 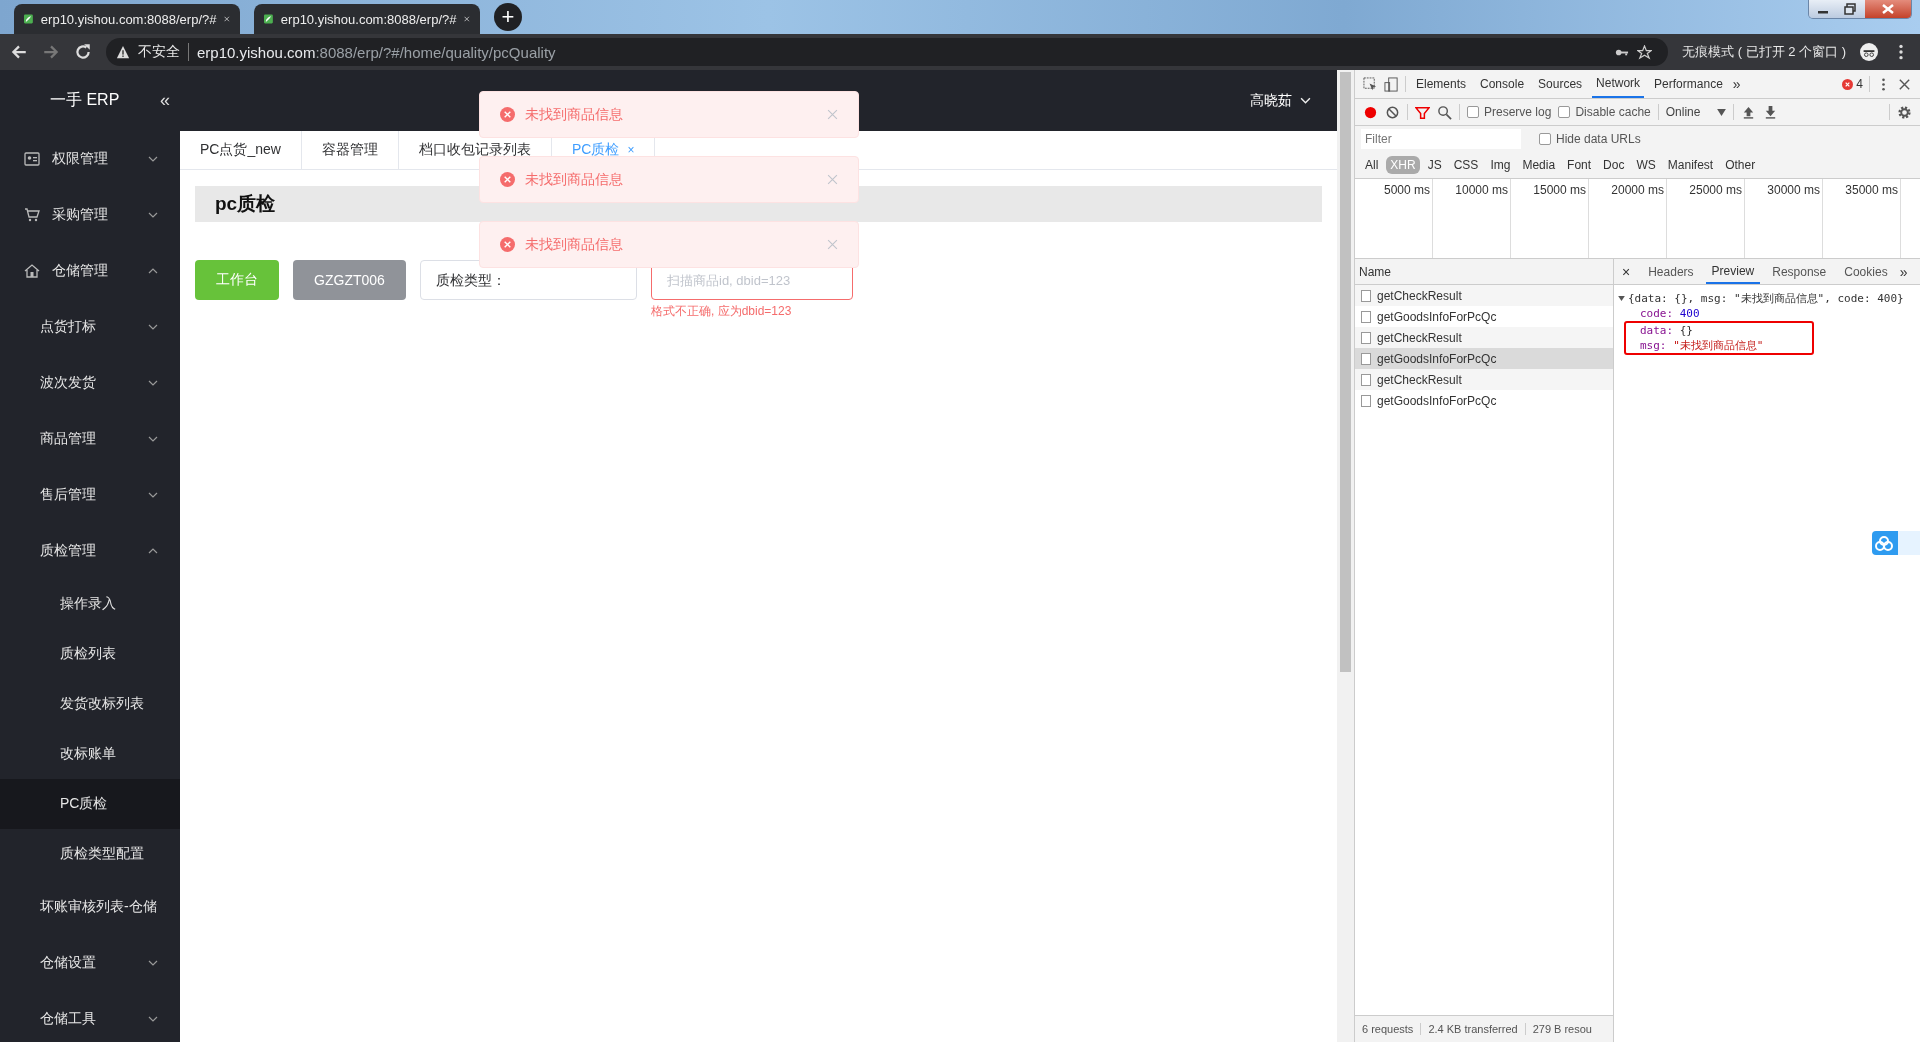 What do you see at coordinates (1799, 271) in the screenshot?
I see `detail-tab: Response` at bounding box center [1799, 271].